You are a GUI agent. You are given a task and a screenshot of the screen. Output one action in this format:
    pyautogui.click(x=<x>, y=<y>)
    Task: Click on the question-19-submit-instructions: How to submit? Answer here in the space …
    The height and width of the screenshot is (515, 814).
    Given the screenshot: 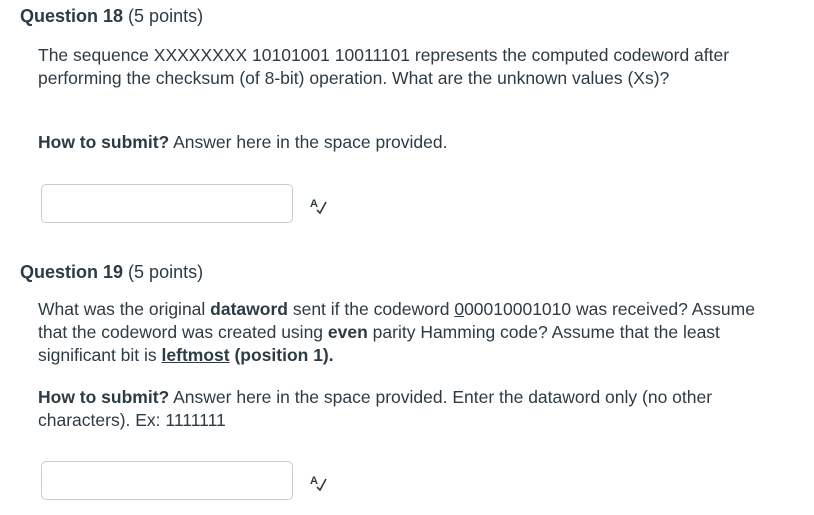 What is the action you would take?
    pyautogui.click(x=403, y=409)
    